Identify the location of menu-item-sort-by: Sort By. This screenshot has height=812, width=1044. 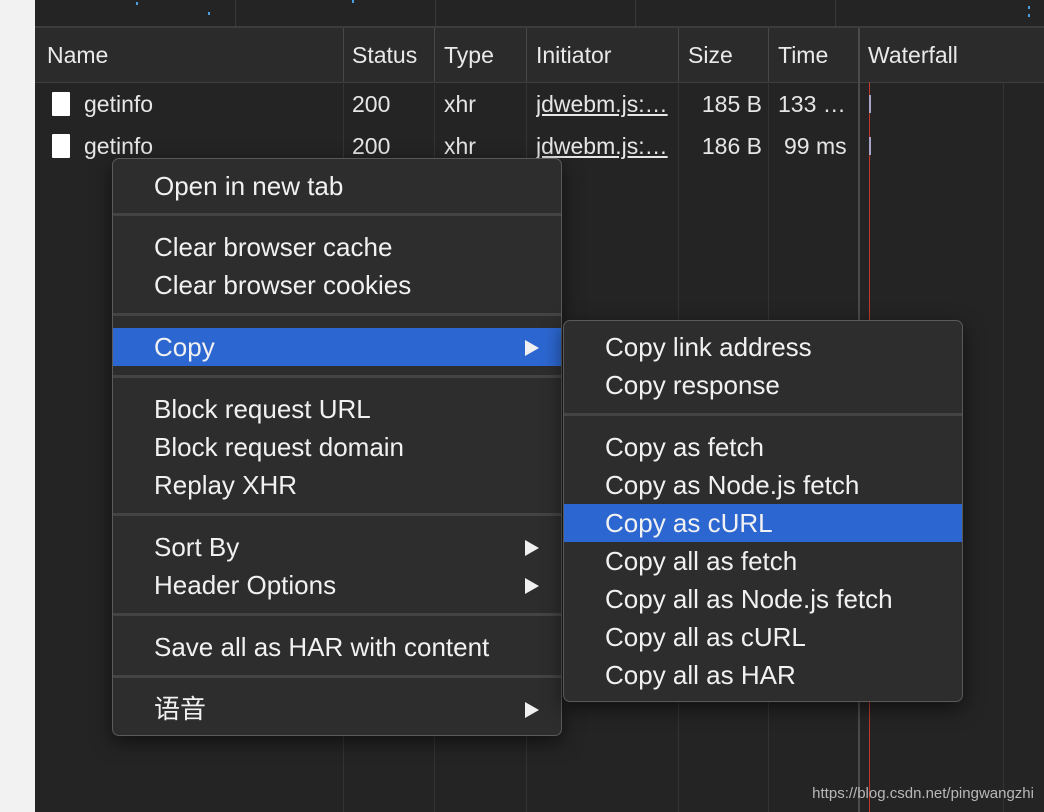
(337, 547).